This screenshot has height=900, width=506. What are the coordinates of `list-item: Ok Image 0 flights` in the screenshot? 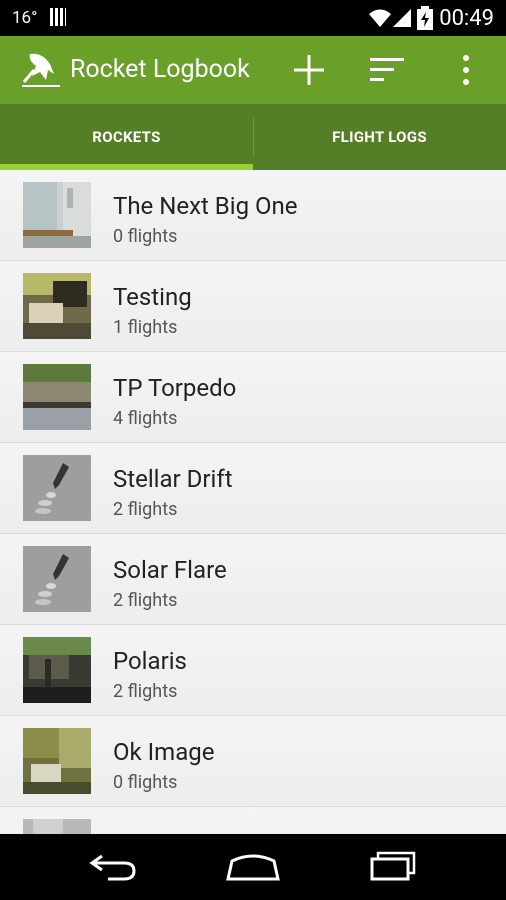 It's located at (253, 761).